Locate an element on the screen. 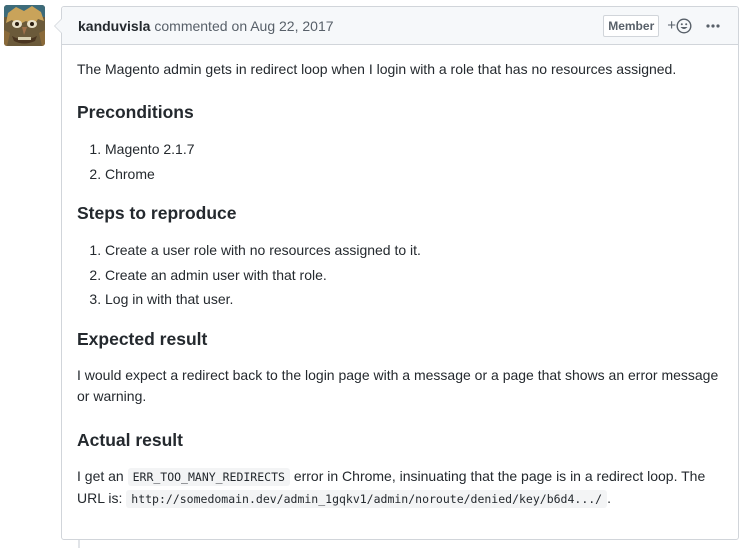 The height and width of the screenshot is (548, 747). avatar-image is located at coordinates (24, 25).